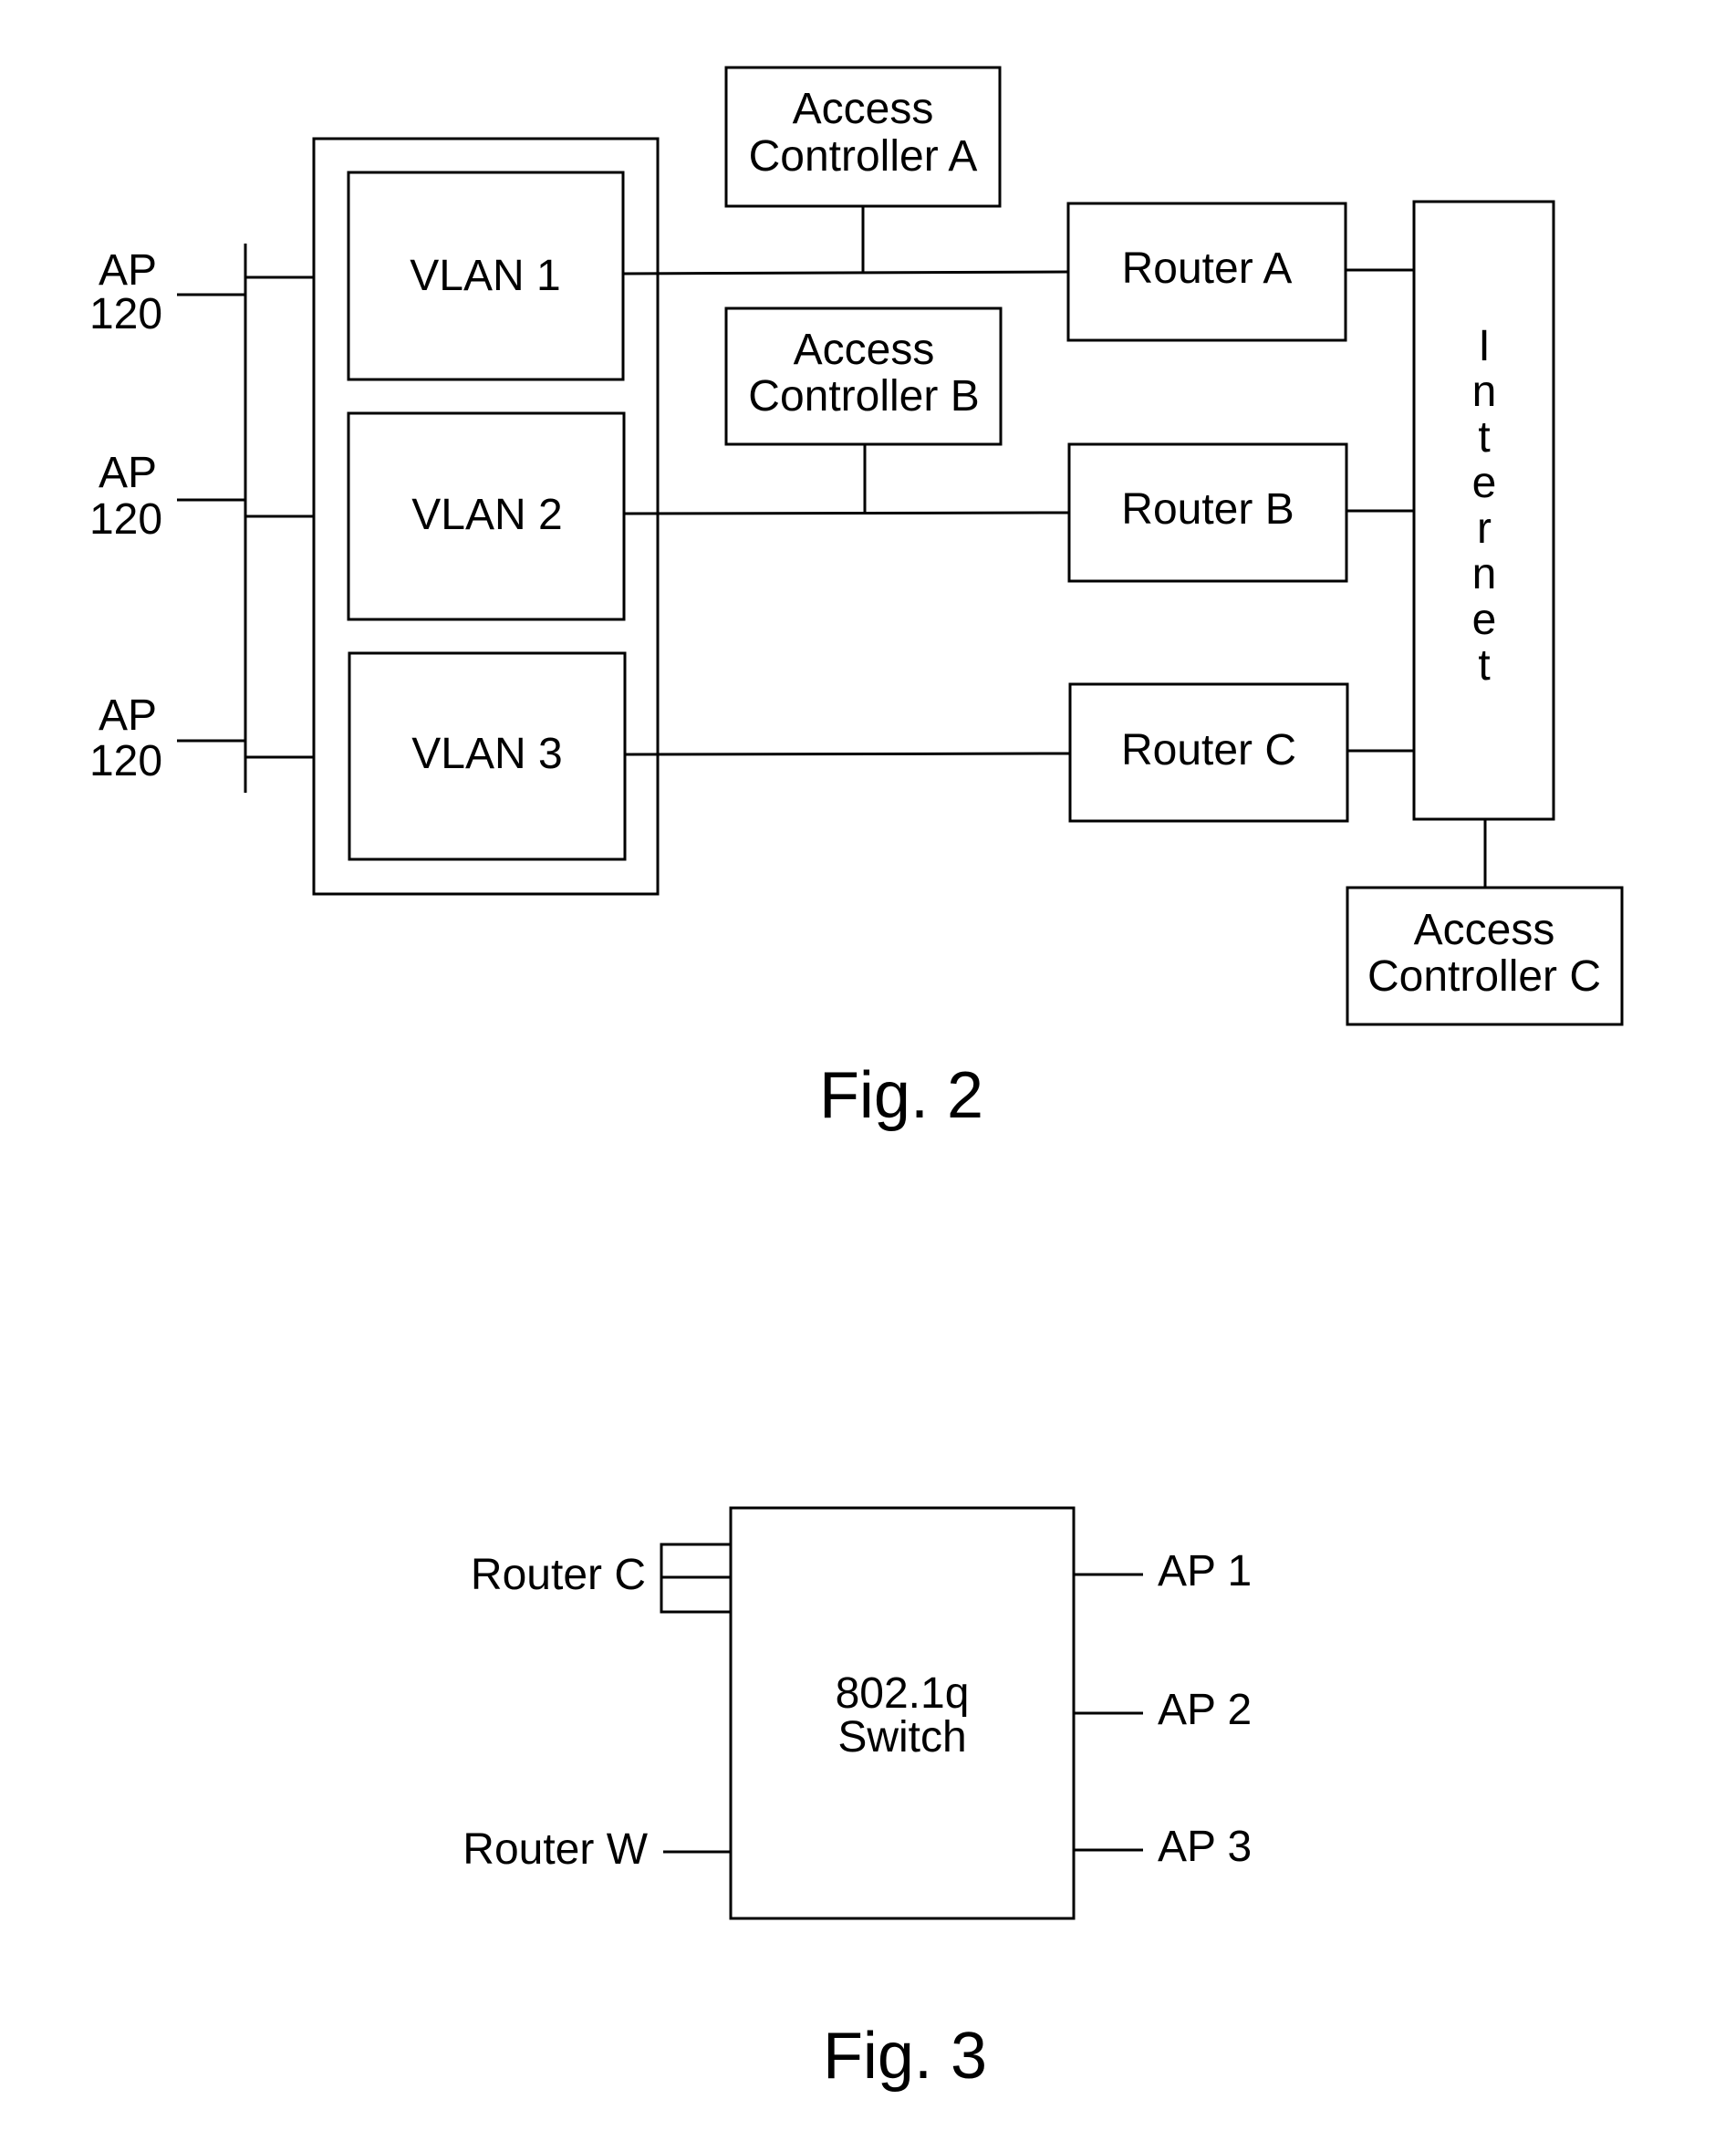 This screenshot has width=1736, height=2141. Describe the element at coordinates (167, 496) in the screenshot. I see `access-point-2: AP 120` at that location.